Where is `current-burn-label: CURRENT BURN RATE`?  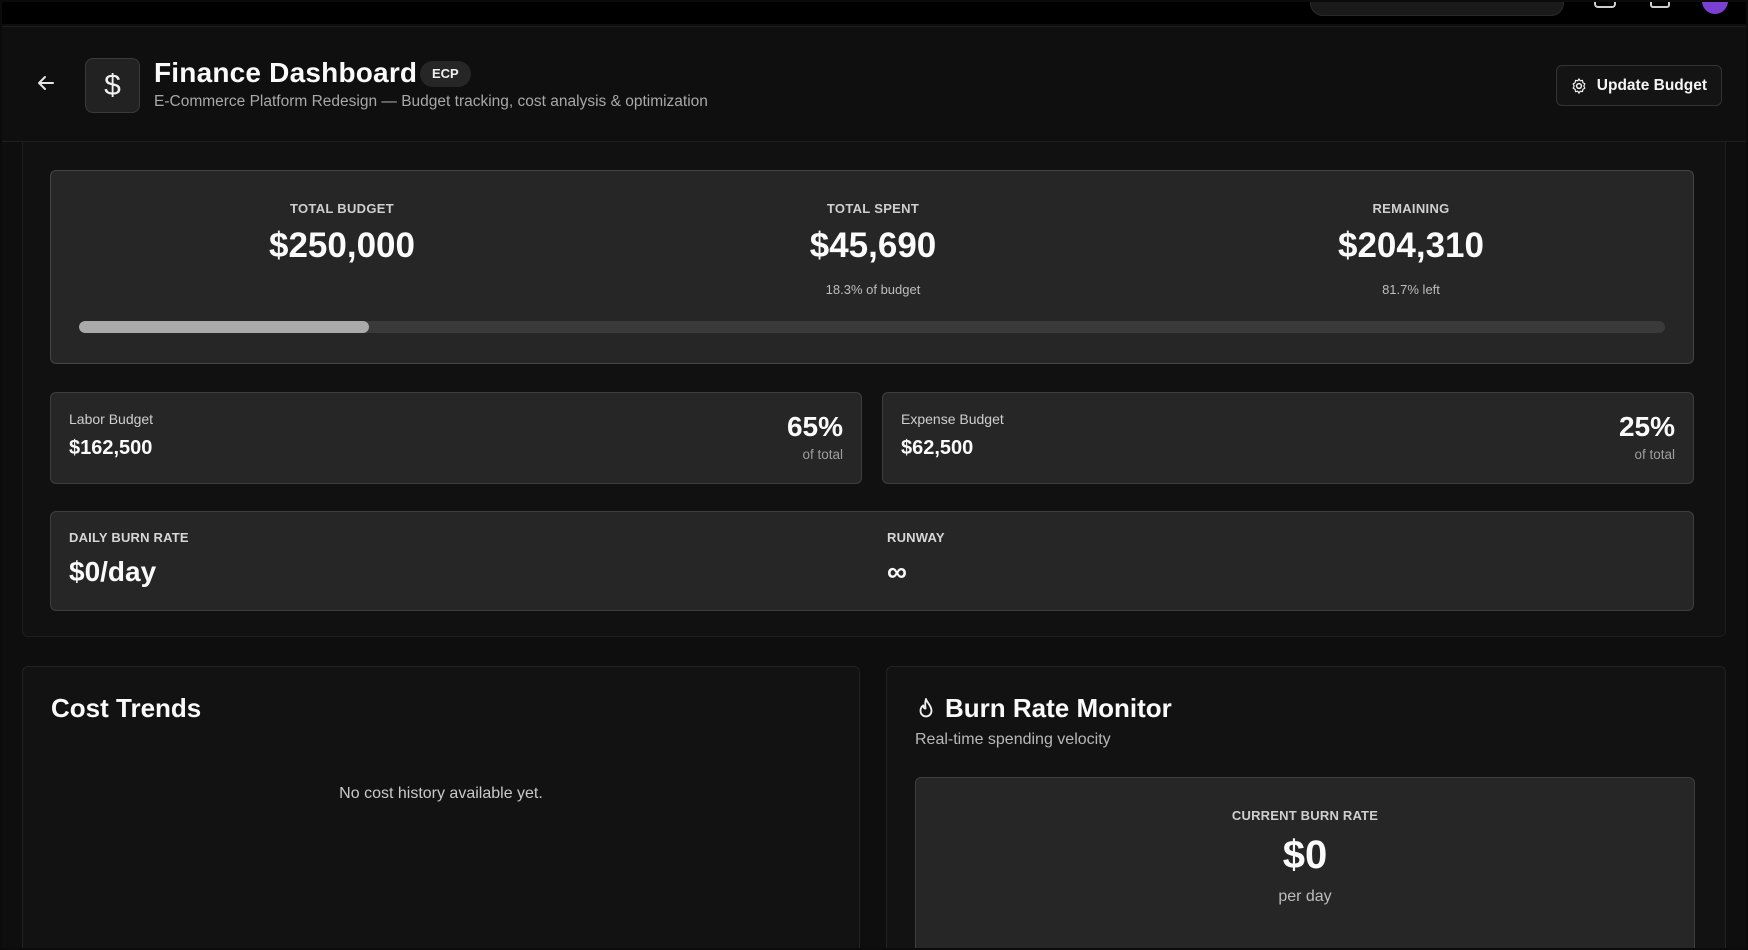
current-burn-label: CURRENT BURN RATE is located at coordinates (1305, 815).